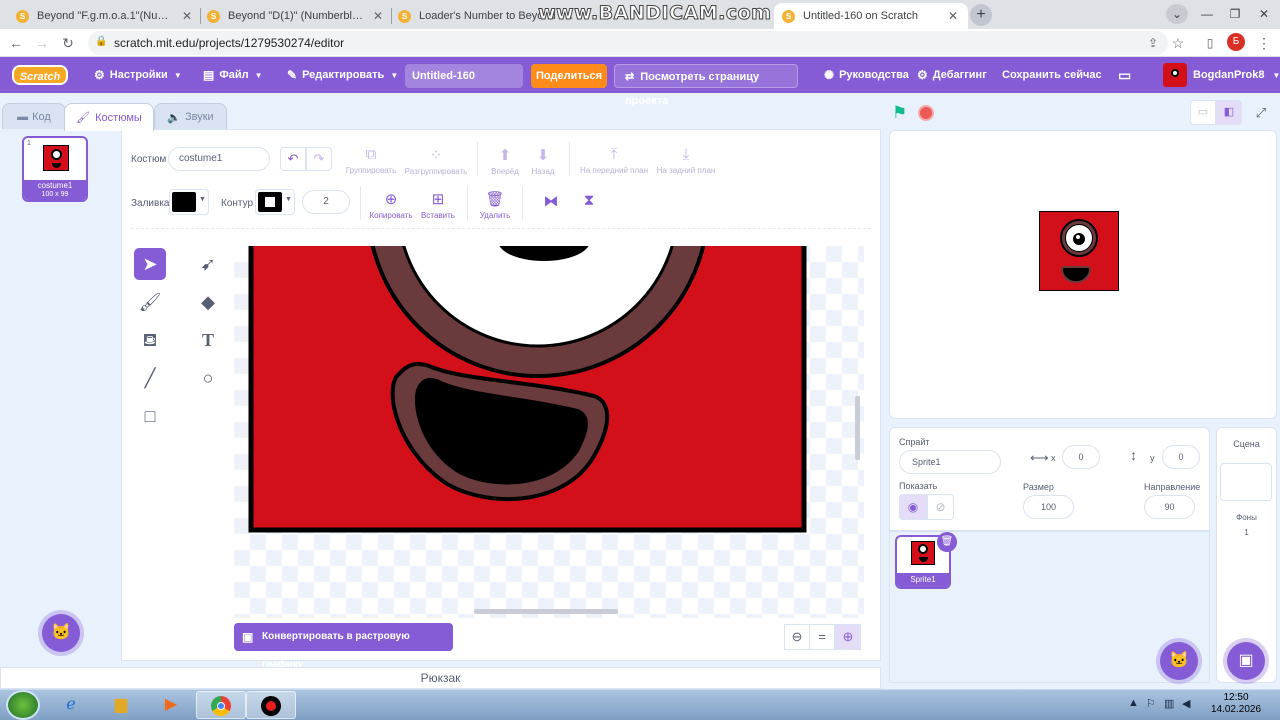  What do you see at coordinates (505, 161) in the screenshot?
I see `forward-button: ⬆ Вперёд` at bounding box center [505, 161].